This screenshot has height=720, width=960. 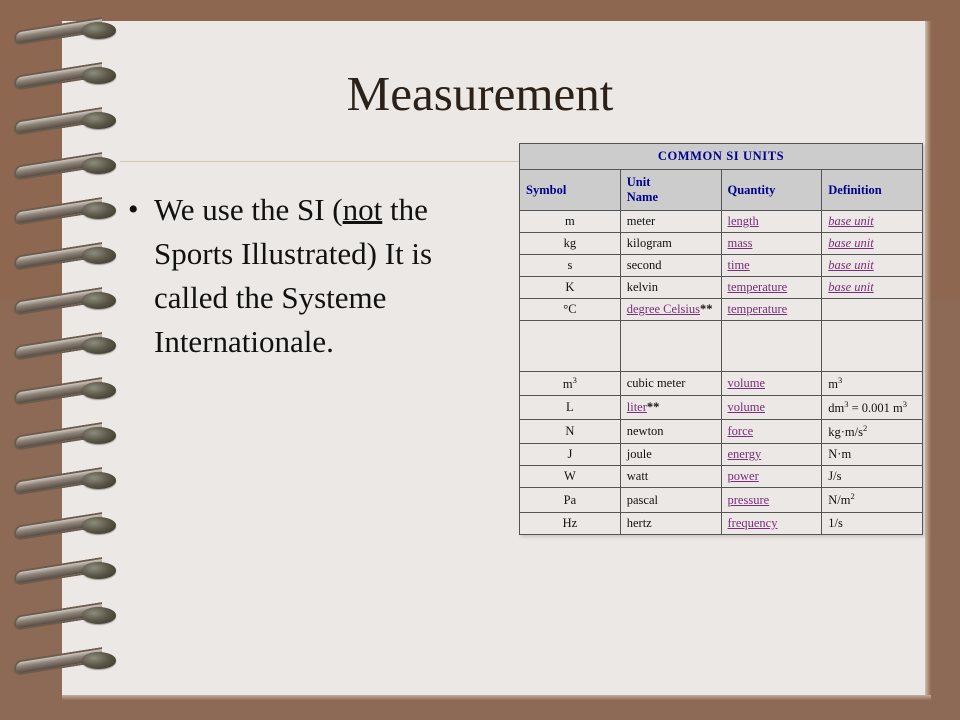 I want to click on cell-definition: dm3 = 0.001 m3, so click(x=872, y=408).